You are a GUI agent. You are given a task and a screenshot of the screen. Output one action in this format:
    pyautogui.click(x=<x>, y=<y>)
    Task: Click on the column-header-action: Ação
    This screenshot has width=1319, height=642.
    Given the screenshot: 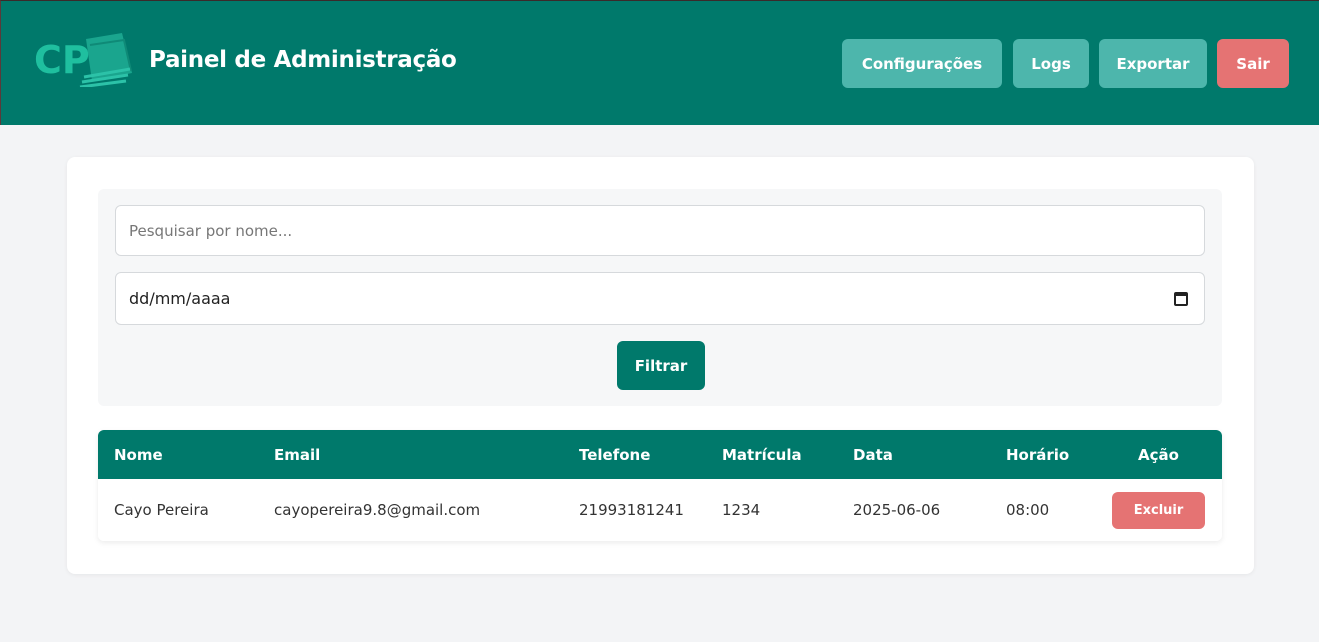 What is the action you would take?
    pyautogui.click(x=1158, y=454)
    